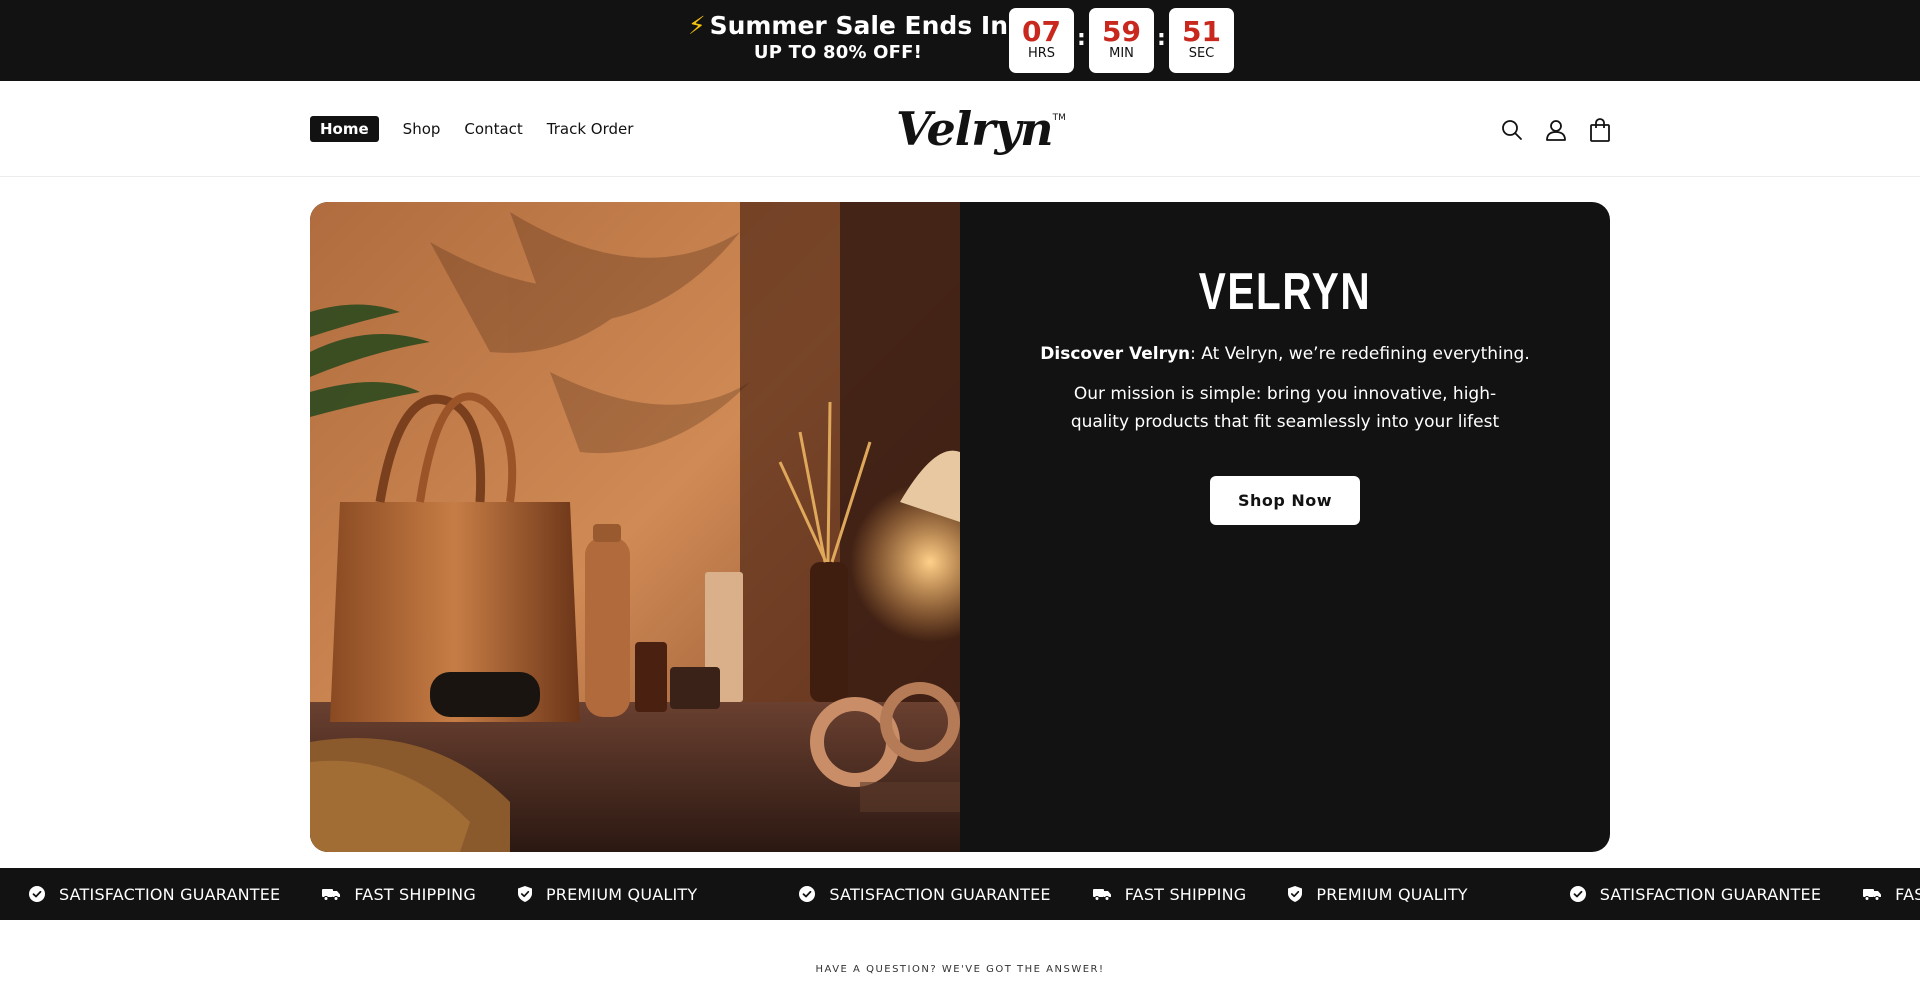 The image size is (1920, 993). I want to click on main-nav: Home Shop Contact Track Order, so click(483, 129).